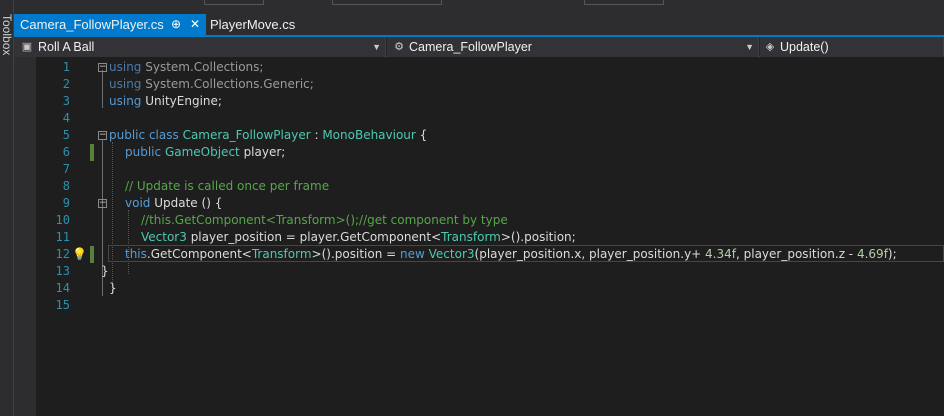 This screenshot has height=416, width=944. Describe the element at coordinates (479, 288) in the screenshot. I see `code-line: 14}` at that location.